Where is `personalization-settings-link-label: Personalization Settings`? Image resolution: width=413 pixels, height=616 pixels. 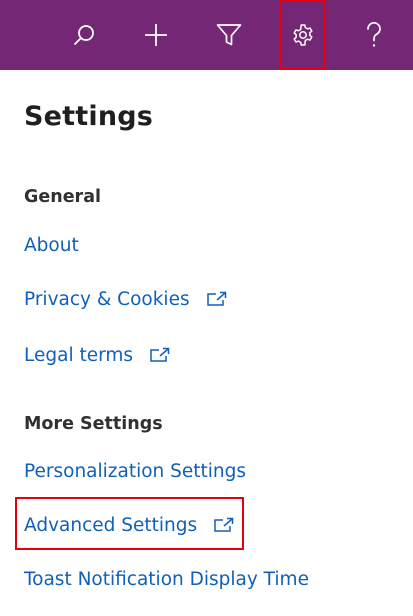
personalization-settings-link-label: Personalization Settings is located at coordinates (135, 471).